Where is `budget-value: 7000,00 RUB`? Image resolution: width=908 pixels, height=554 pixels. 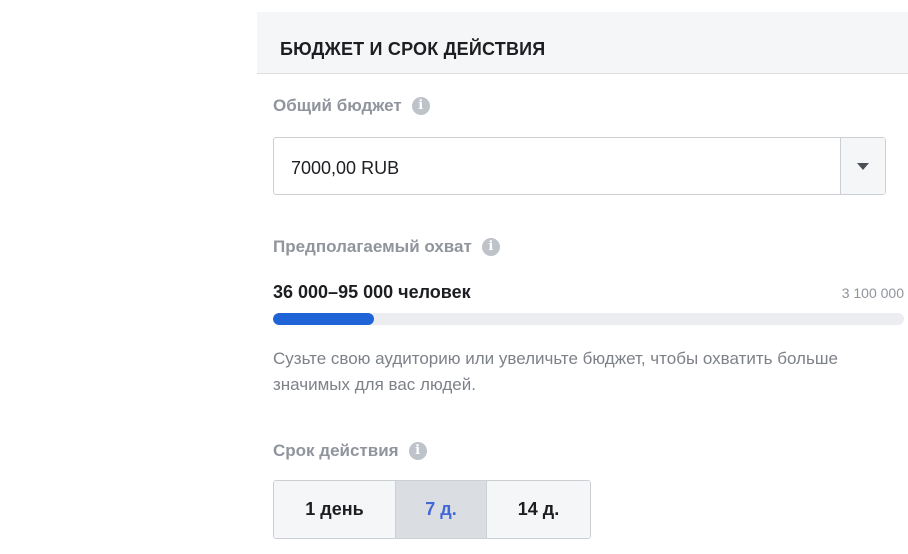 budget-value: 7000,00 RUB is located at coordinates (345, 168).